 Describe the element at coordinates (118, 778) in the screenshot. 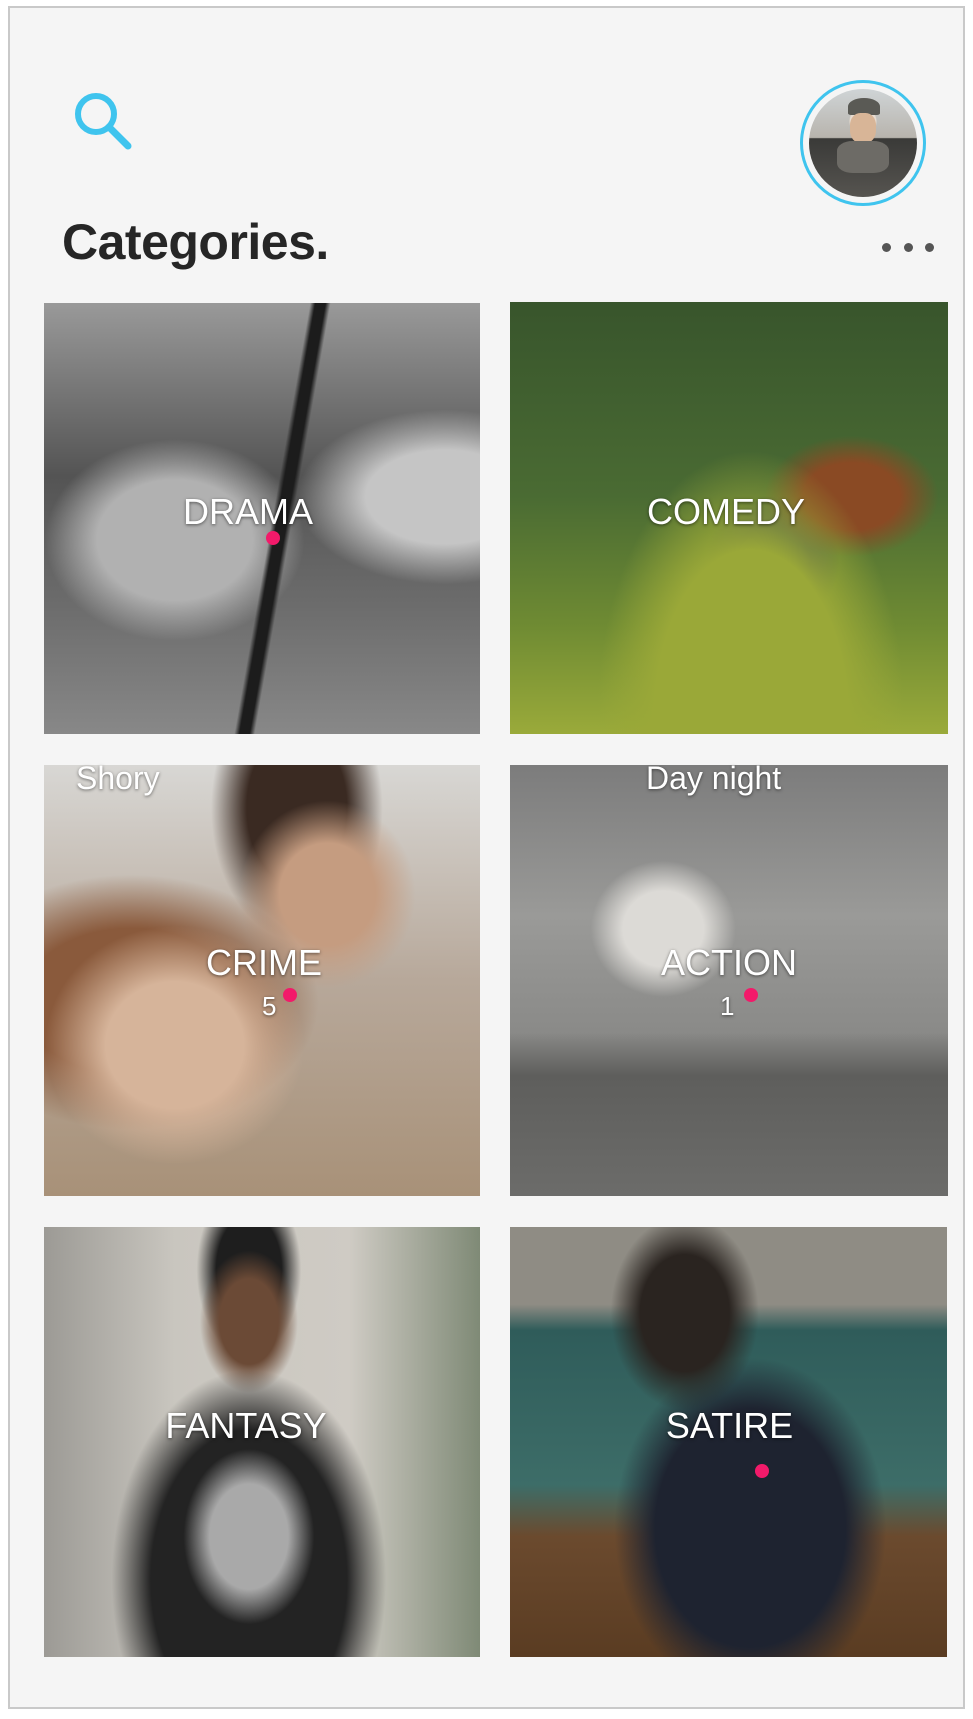

I see `overlay-label-shory: Shory` at that location.